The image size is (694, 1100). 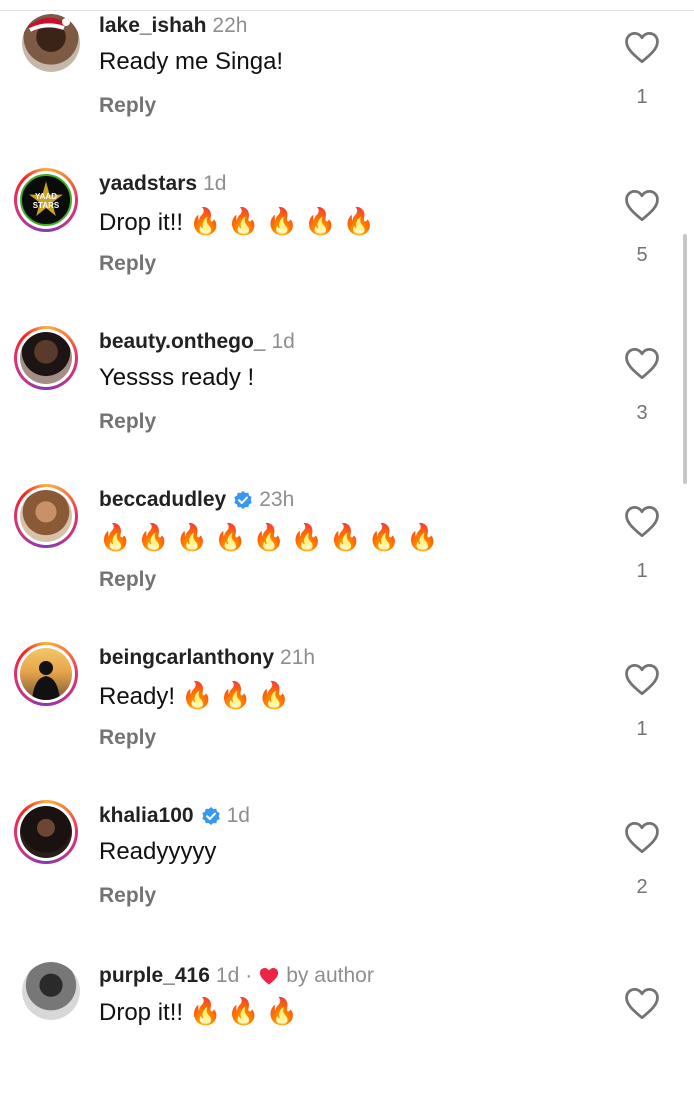 I want to click on avatar: YAAD STARS, so click(x=46, y=200).